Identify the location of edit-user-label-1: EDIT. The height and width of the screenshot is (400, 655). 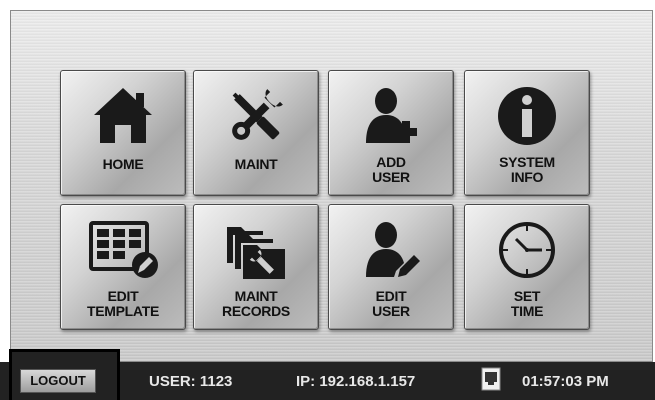
(391, 296).